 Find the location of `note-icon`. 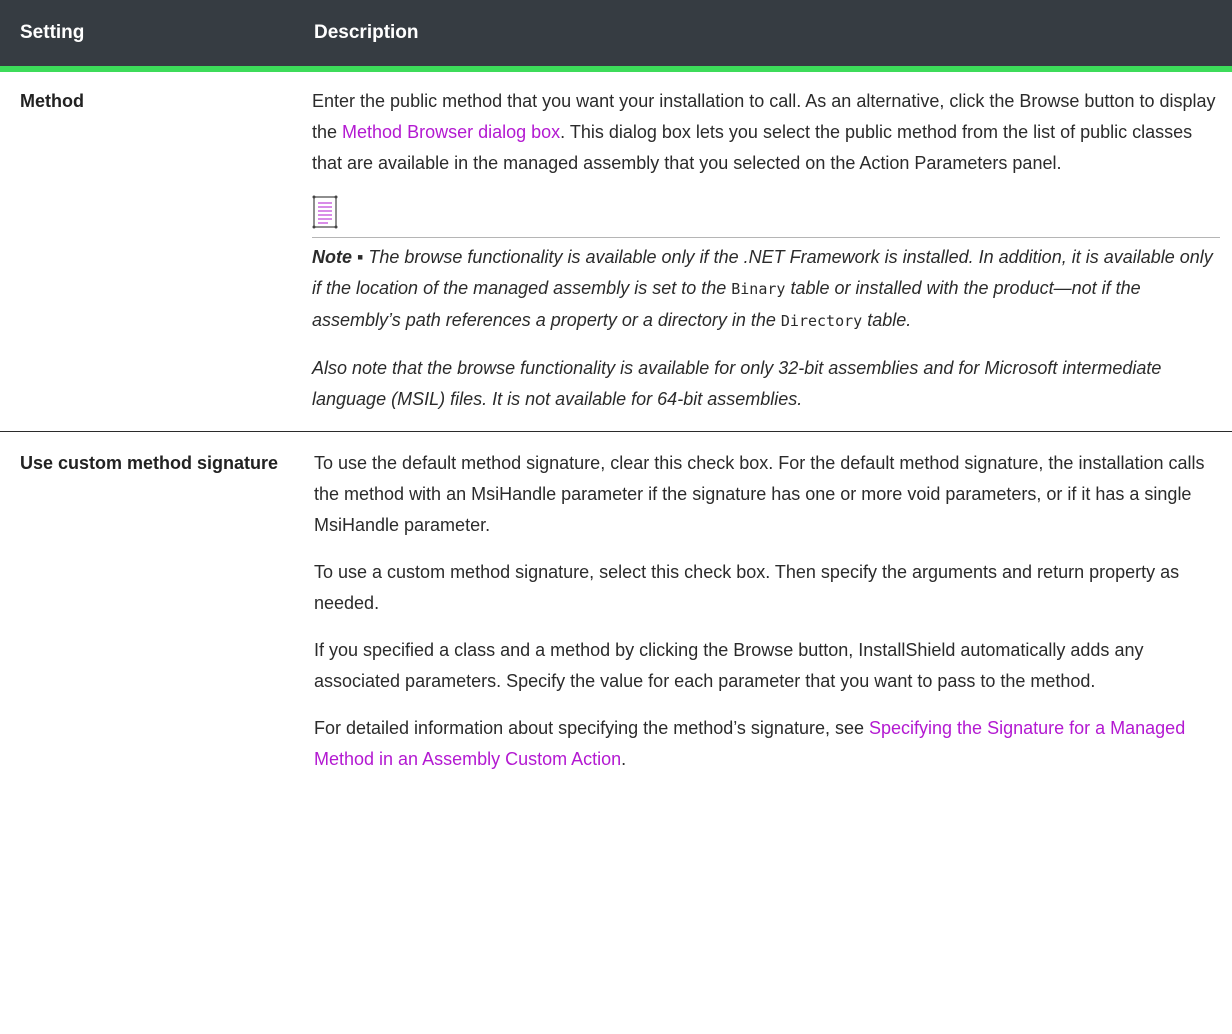

note-icon is located at coordinates (766, 213).